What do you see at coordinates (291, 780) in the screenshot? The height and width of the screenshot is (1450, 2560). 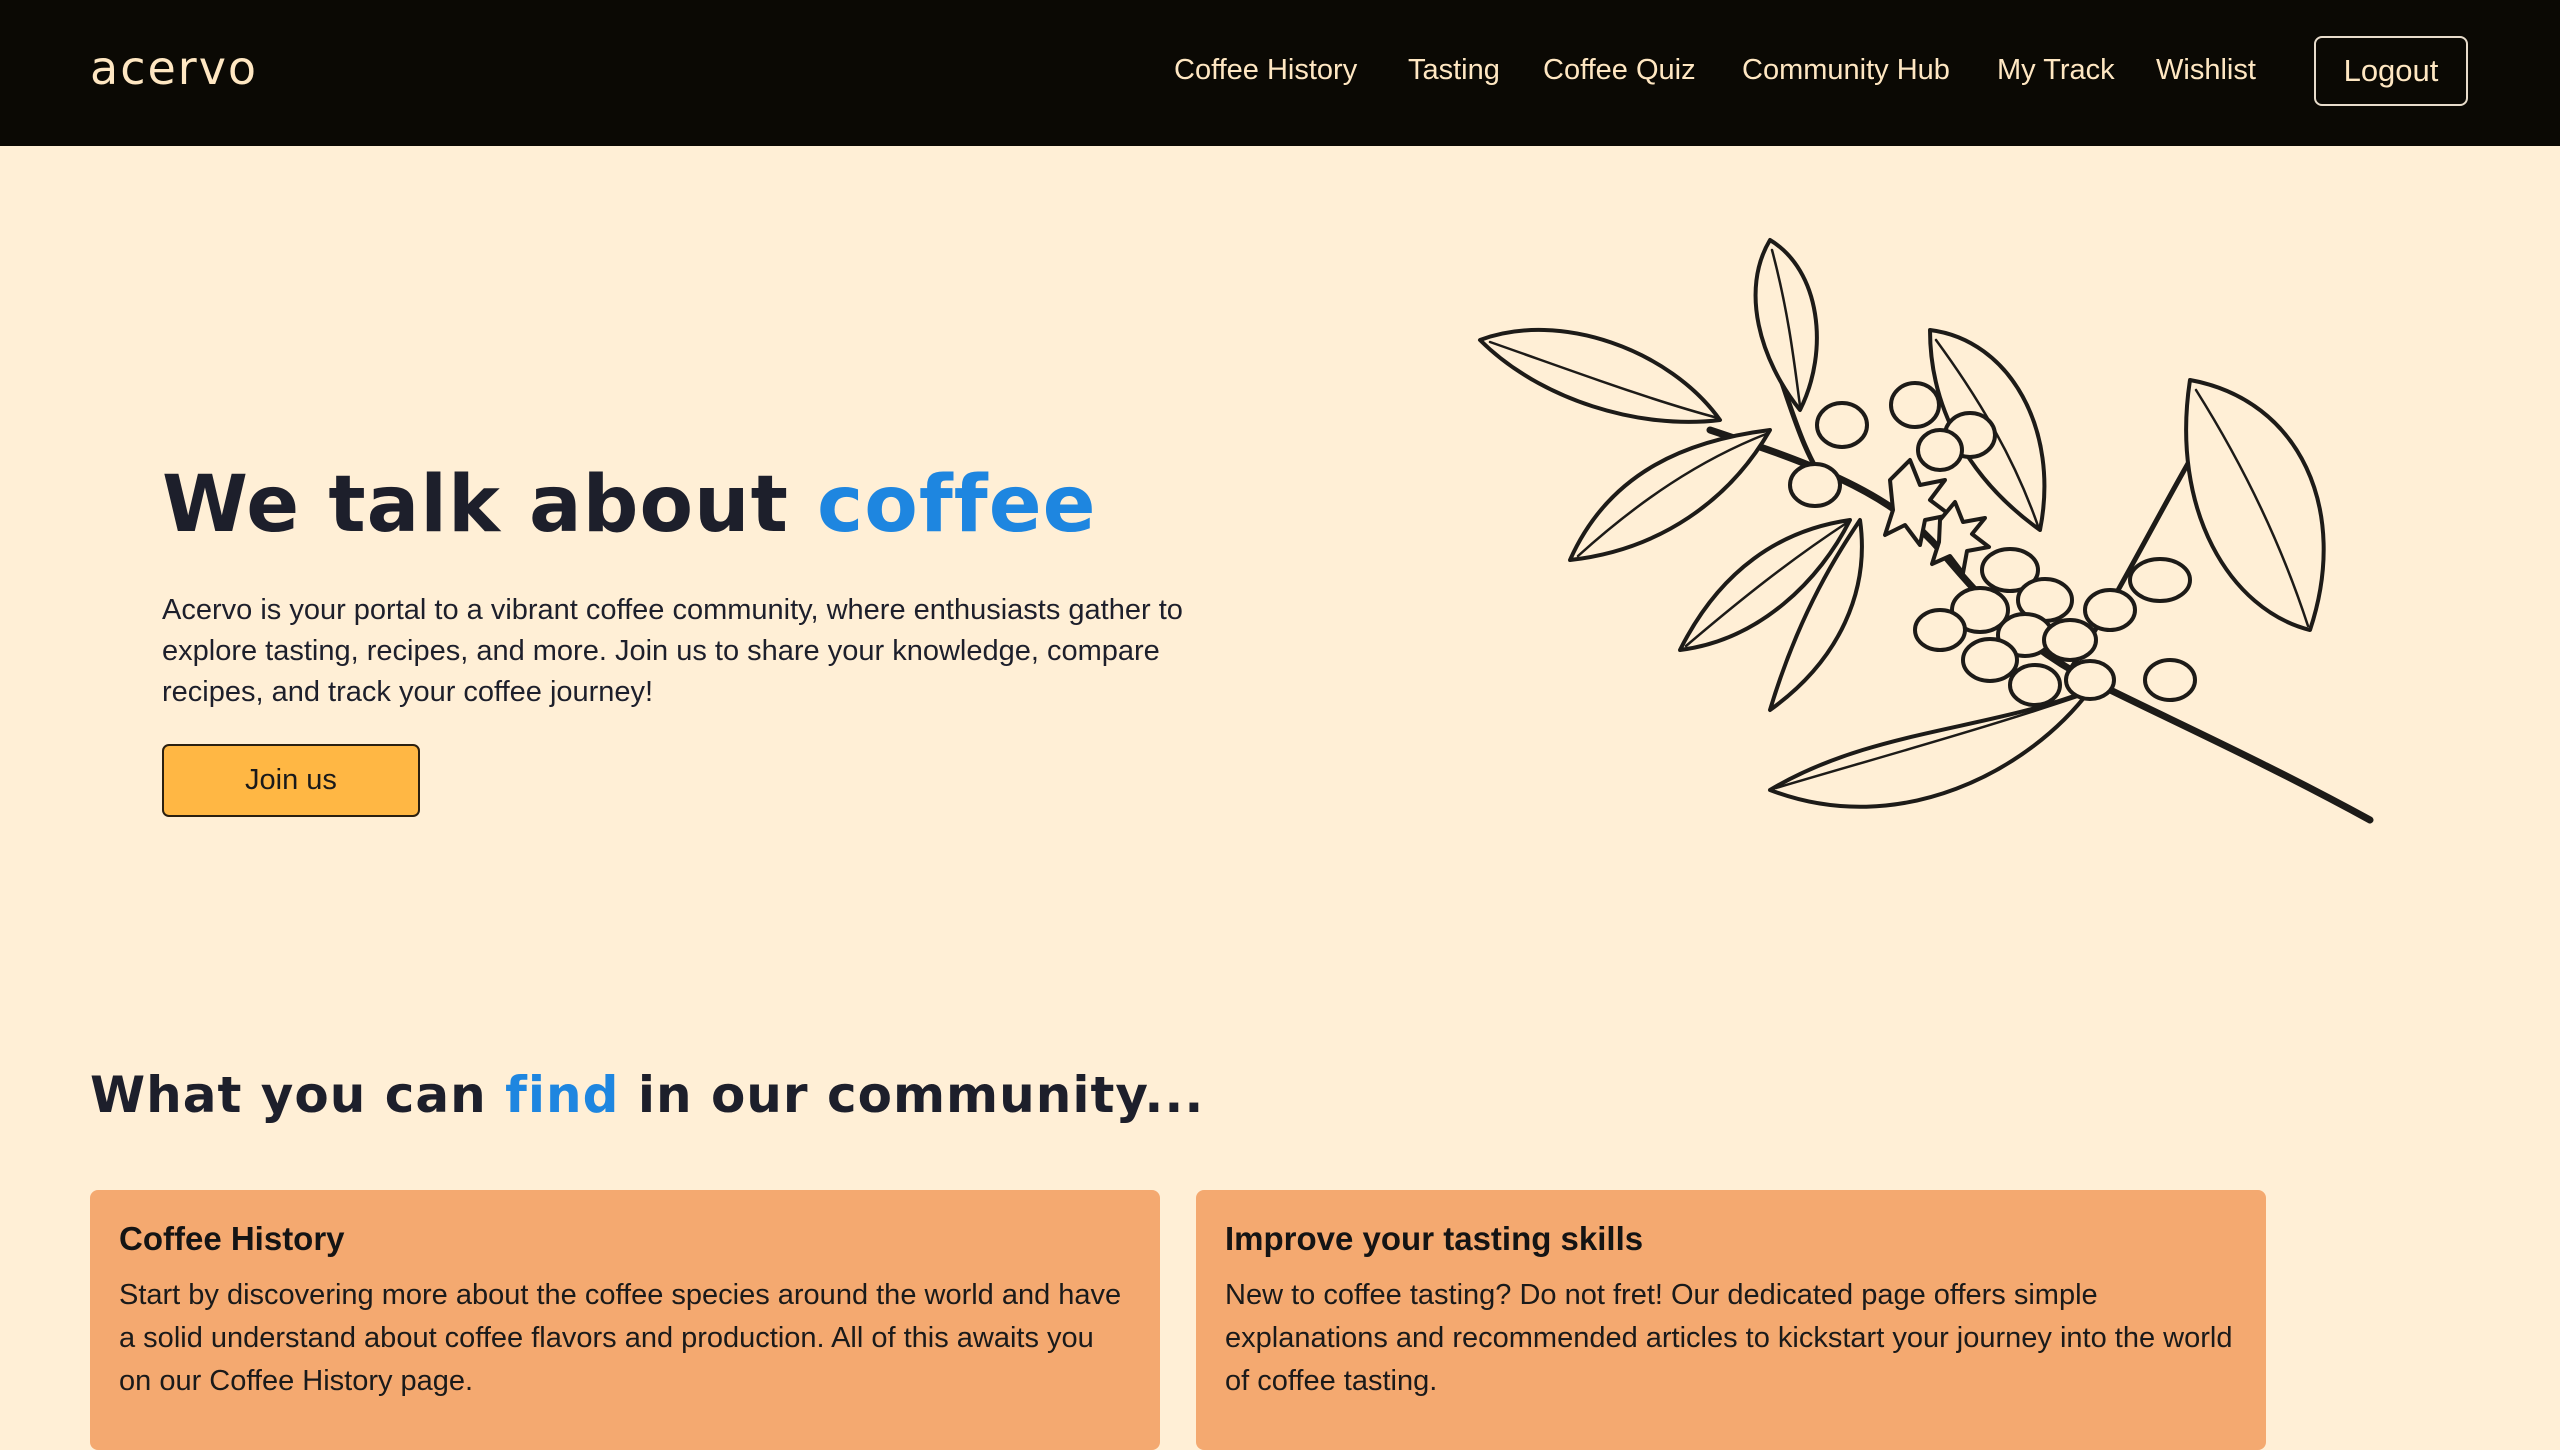 I see `join-us-button: Join us` at bounding box center [291, 780].